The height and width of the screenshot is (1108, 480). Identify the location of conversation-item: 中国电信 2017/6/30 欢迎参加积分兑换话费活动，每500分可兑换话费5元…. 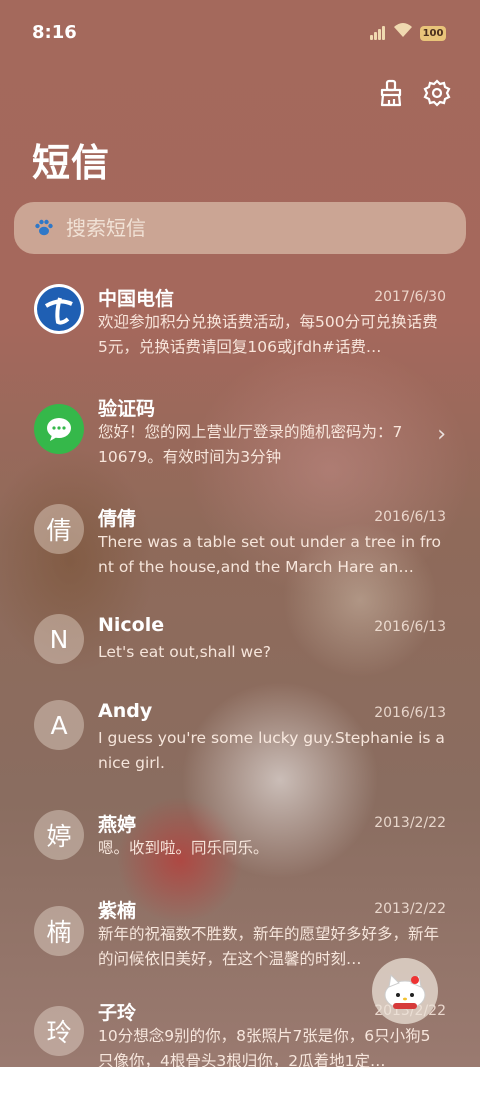
(240, 331).